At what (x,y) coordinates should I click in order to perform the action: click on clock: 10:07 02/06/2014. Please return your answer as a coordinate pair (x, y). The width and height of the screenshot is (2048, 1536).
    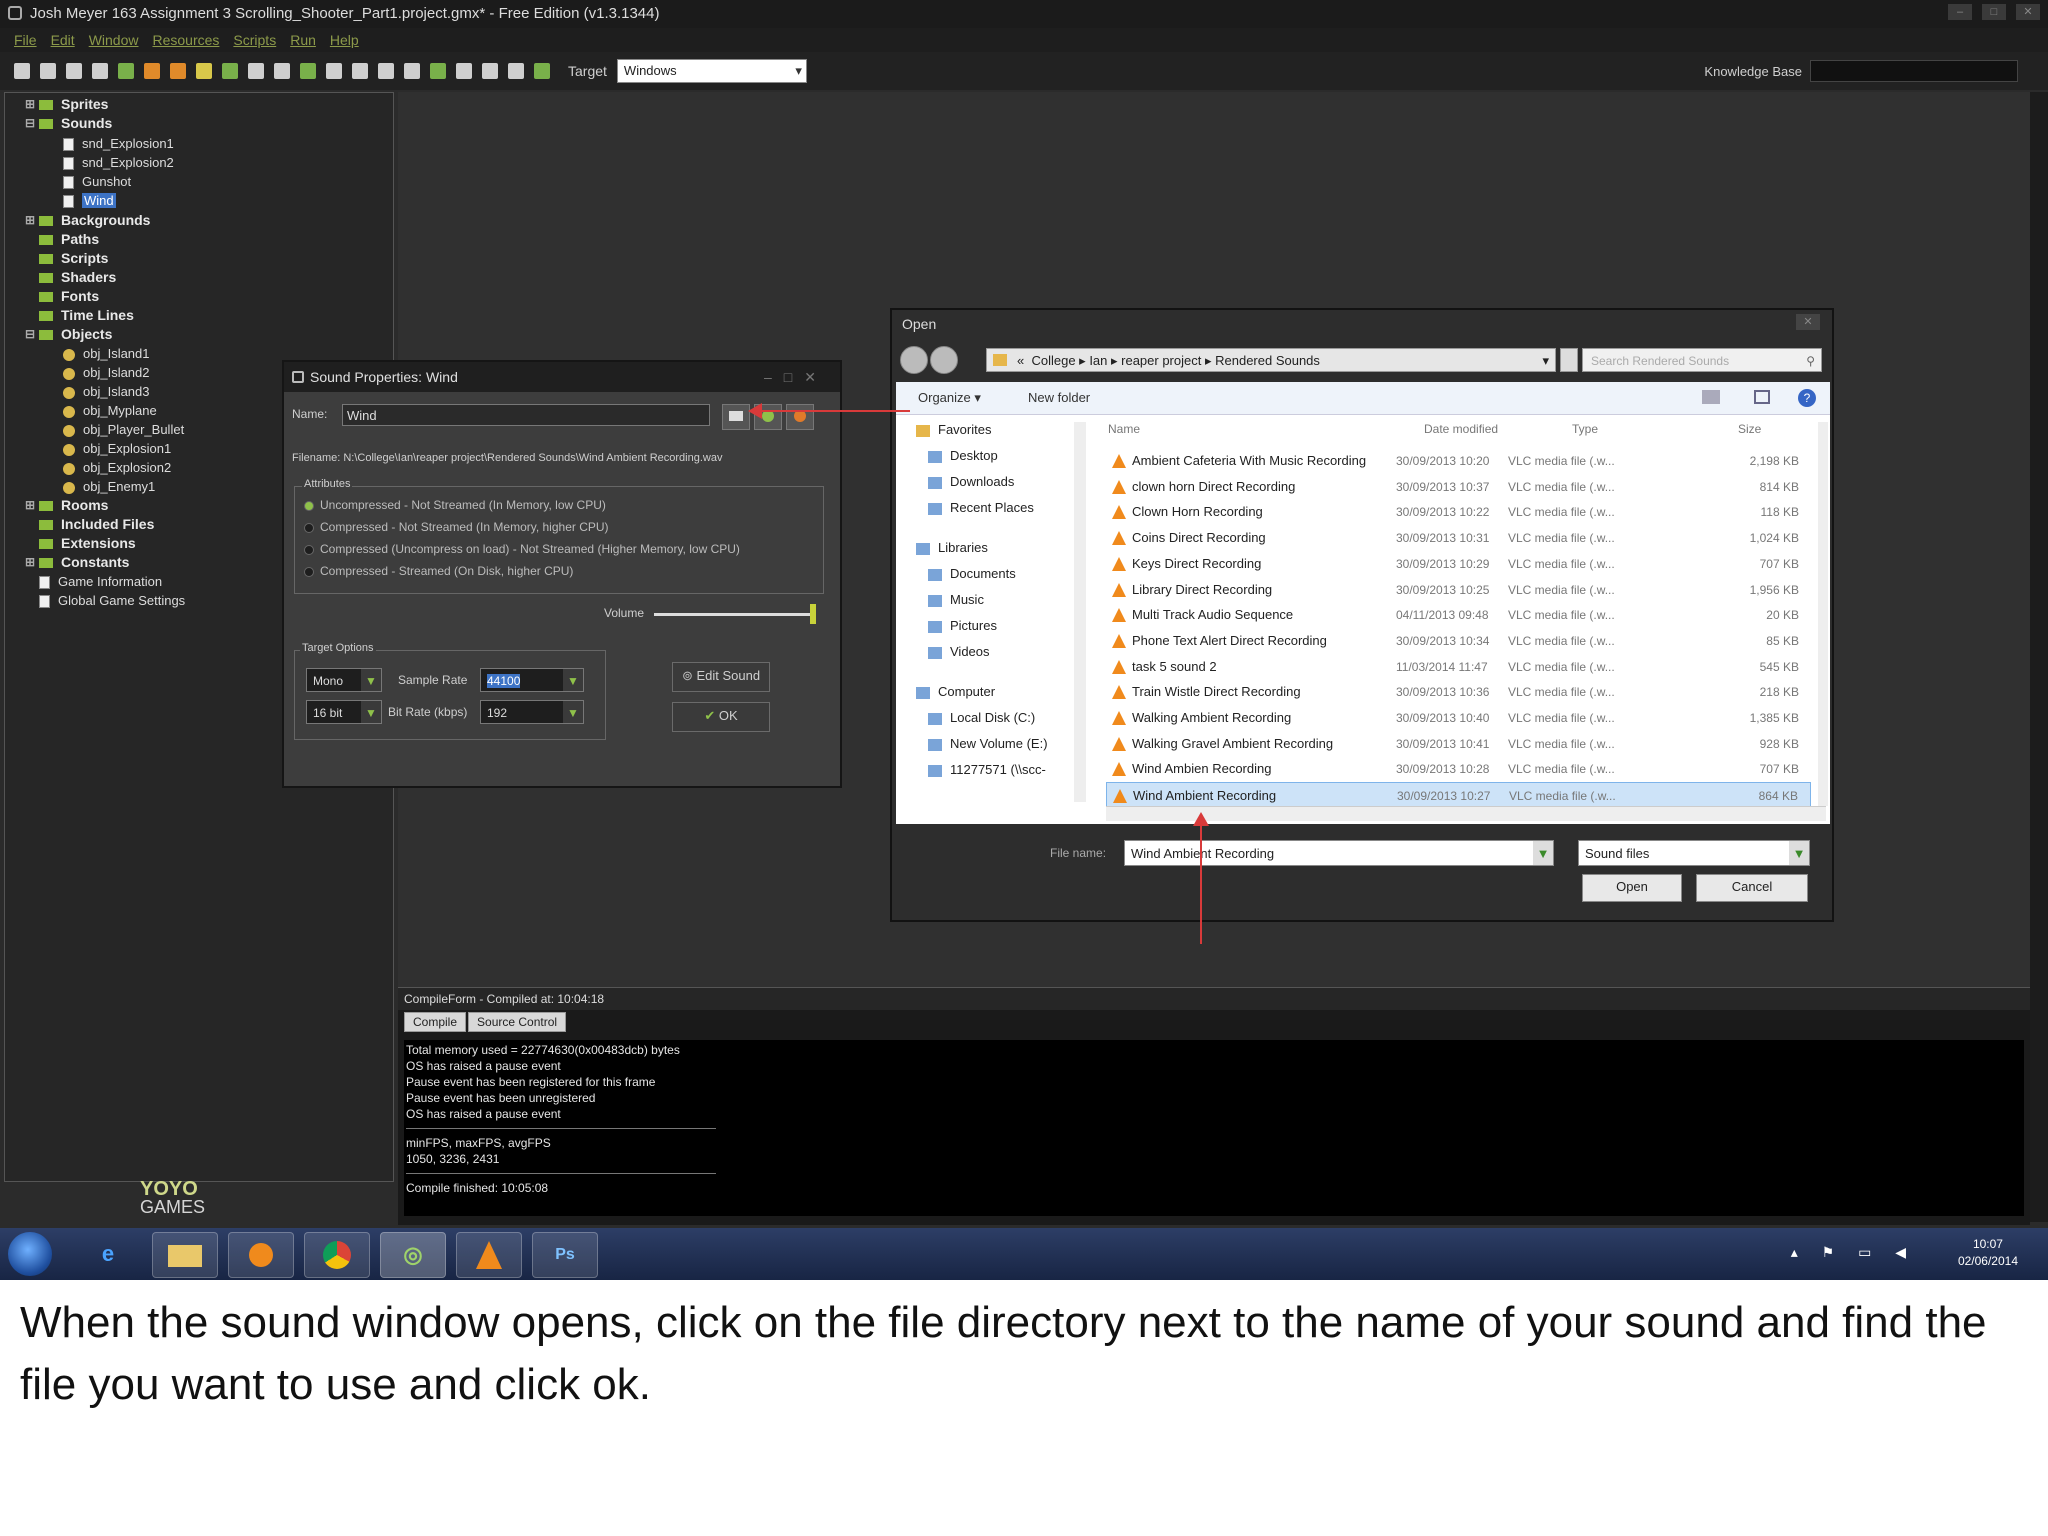
    Looking at the image, I should click on (1988, 1253).